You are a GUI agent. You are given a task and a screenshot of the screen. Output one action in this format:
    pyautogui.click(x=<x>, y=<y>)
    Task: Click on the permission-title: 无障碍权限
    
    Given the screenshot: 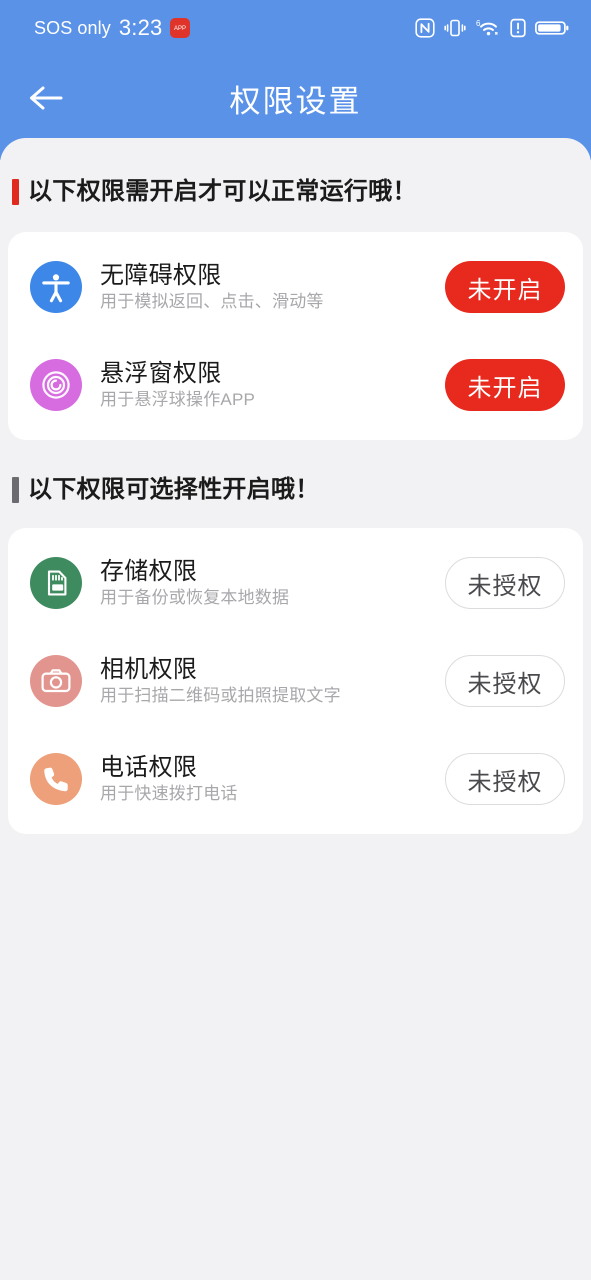 What is the action you would take?
    pyautogui.click(x=161, y=275)
    